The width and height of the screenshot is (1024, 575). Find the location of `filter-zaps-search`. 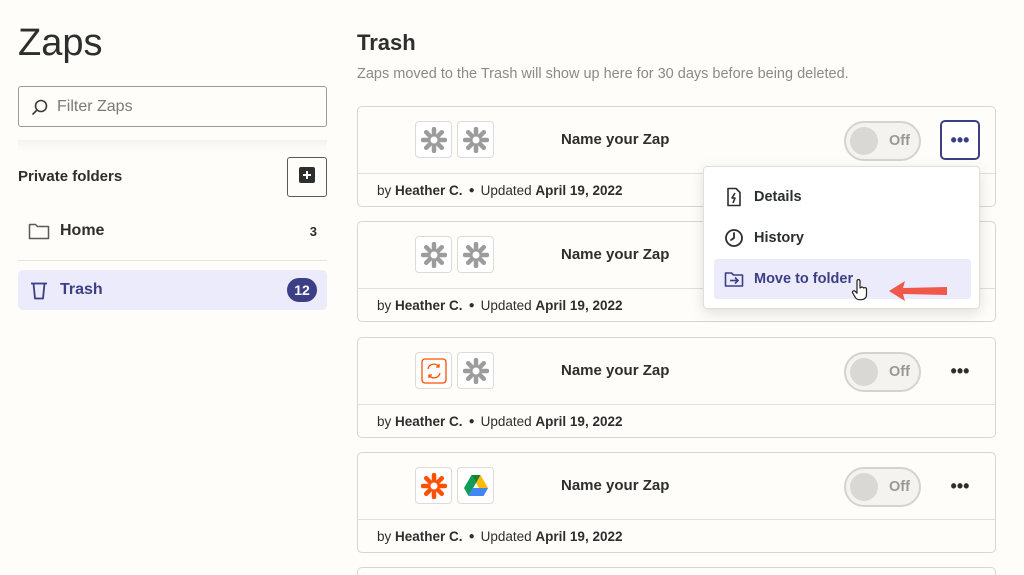

filter-zaps-search is located at coordinates (172, 106).